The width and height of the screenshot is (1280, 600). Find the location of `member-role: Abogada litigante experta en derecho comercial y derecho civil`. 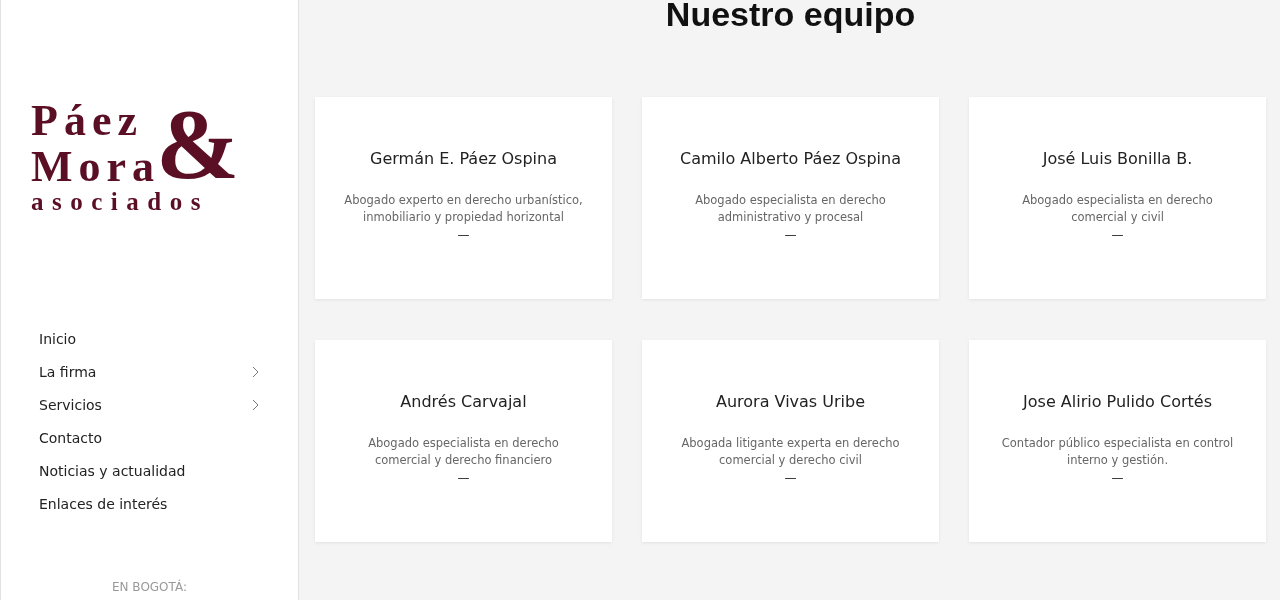

member-role: Abogada litigante experta en derecho comercial y derecho civil is located at coordinates (790, 452).